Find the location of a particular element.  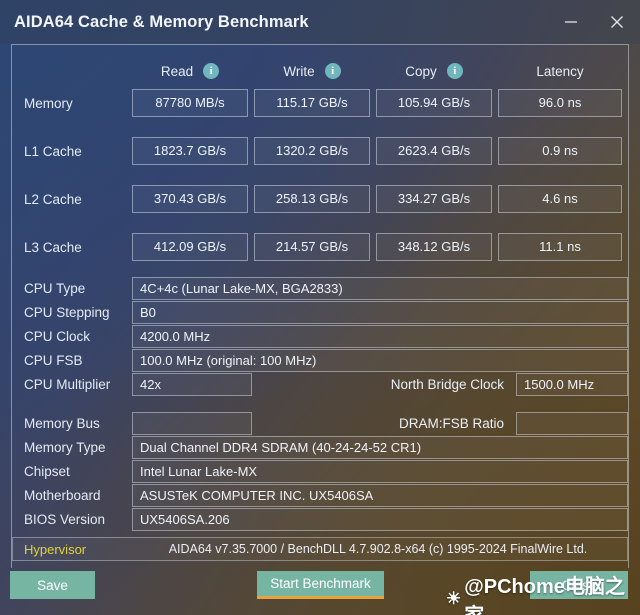

dram-fsb-ratio-value is located at coordinates (572, 423).